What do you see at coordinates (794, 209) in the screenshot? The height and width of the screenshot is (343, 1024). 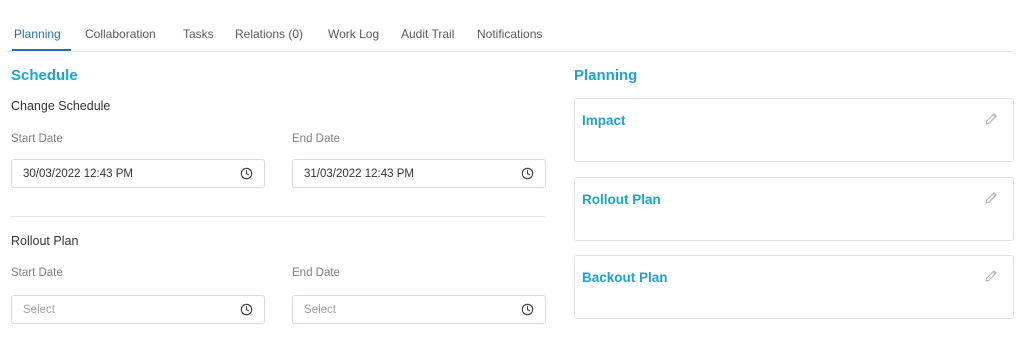 I see `rollout-plan-card: Rollout Plan` at bounding box center [794, 209].